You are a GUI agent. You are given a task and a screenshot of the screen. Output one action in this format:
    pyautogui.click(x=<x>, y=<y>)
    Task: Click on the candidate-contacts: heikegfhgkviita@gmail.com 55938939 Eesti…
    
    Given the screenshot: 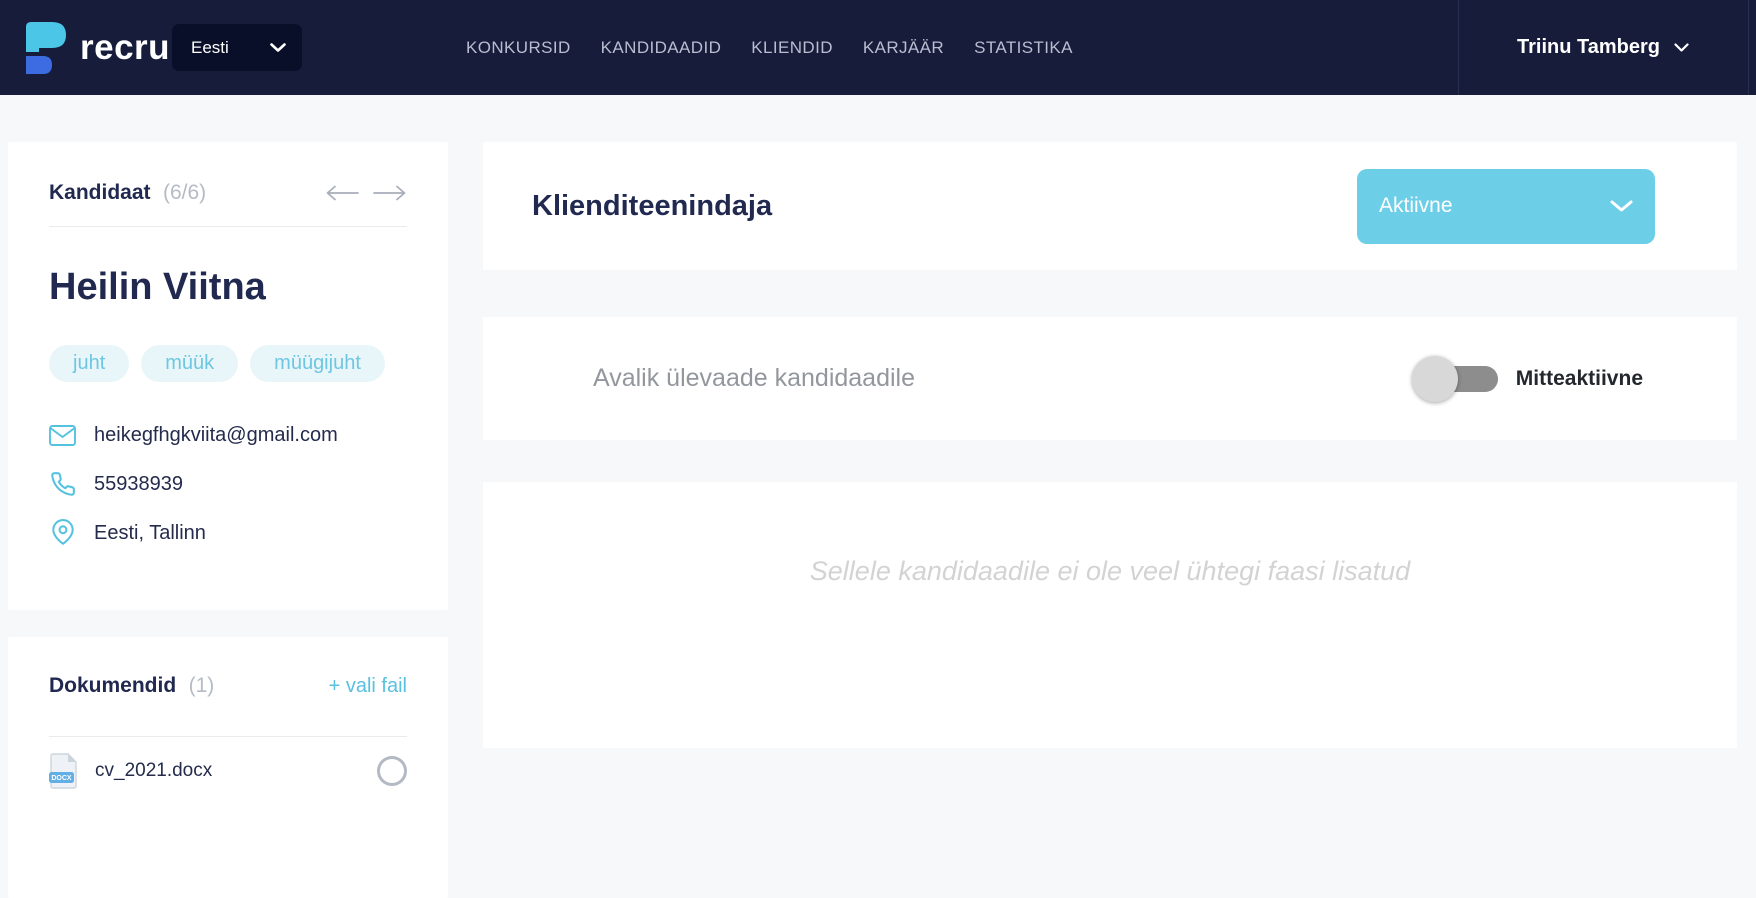 What is the action you would take?
    pyautogui.click(x=228, y=484)
    